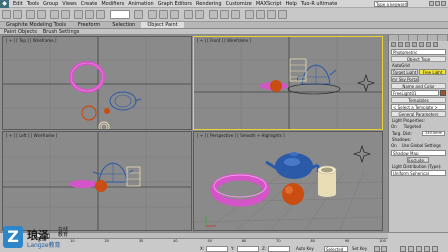 This screenshot has width=448, height=252. What do you see at coordinates (224, 14) in the screenshot?
I see `curve-editor-icon` at bounding box center [224, 14].